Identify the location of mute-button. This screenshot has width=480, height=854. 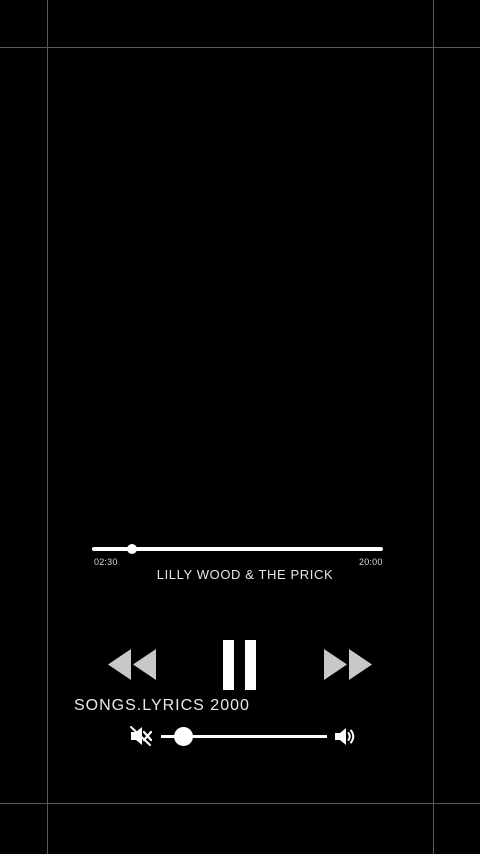
(141, 736).